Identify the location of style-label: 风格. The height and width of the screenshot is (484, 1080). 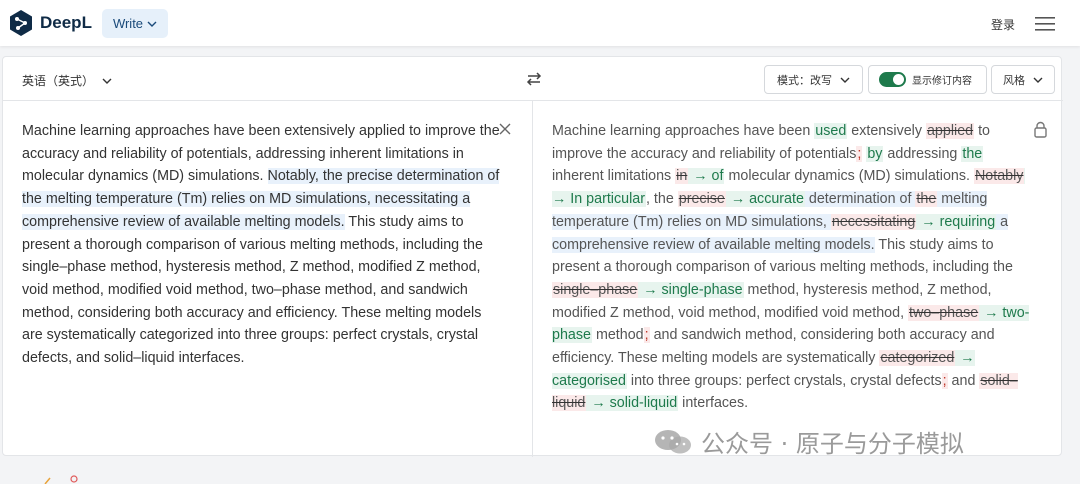
(1014, 80).